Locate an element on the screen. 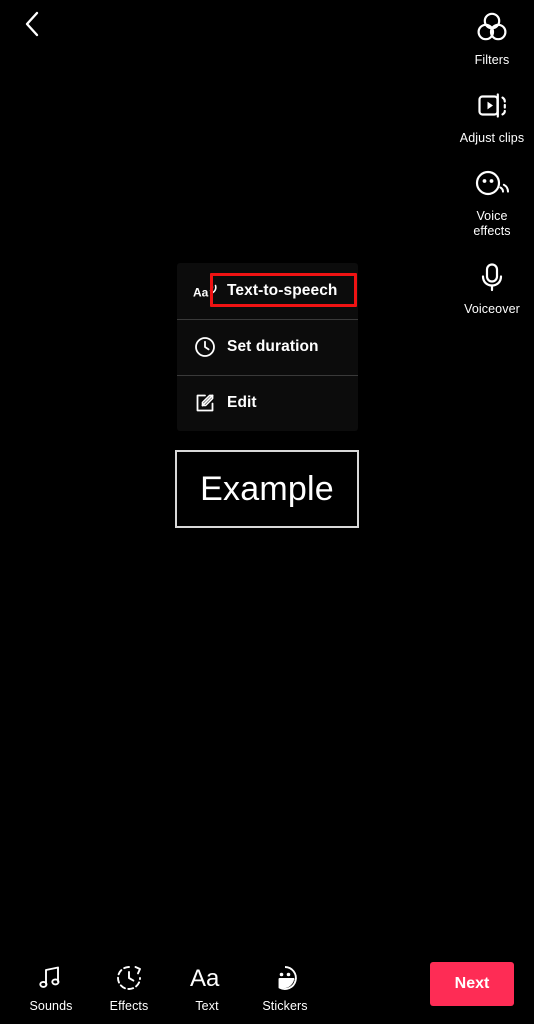 This screenshot has height=1024, width=534. voice-effects-icon is located at coordinates (492, 184).